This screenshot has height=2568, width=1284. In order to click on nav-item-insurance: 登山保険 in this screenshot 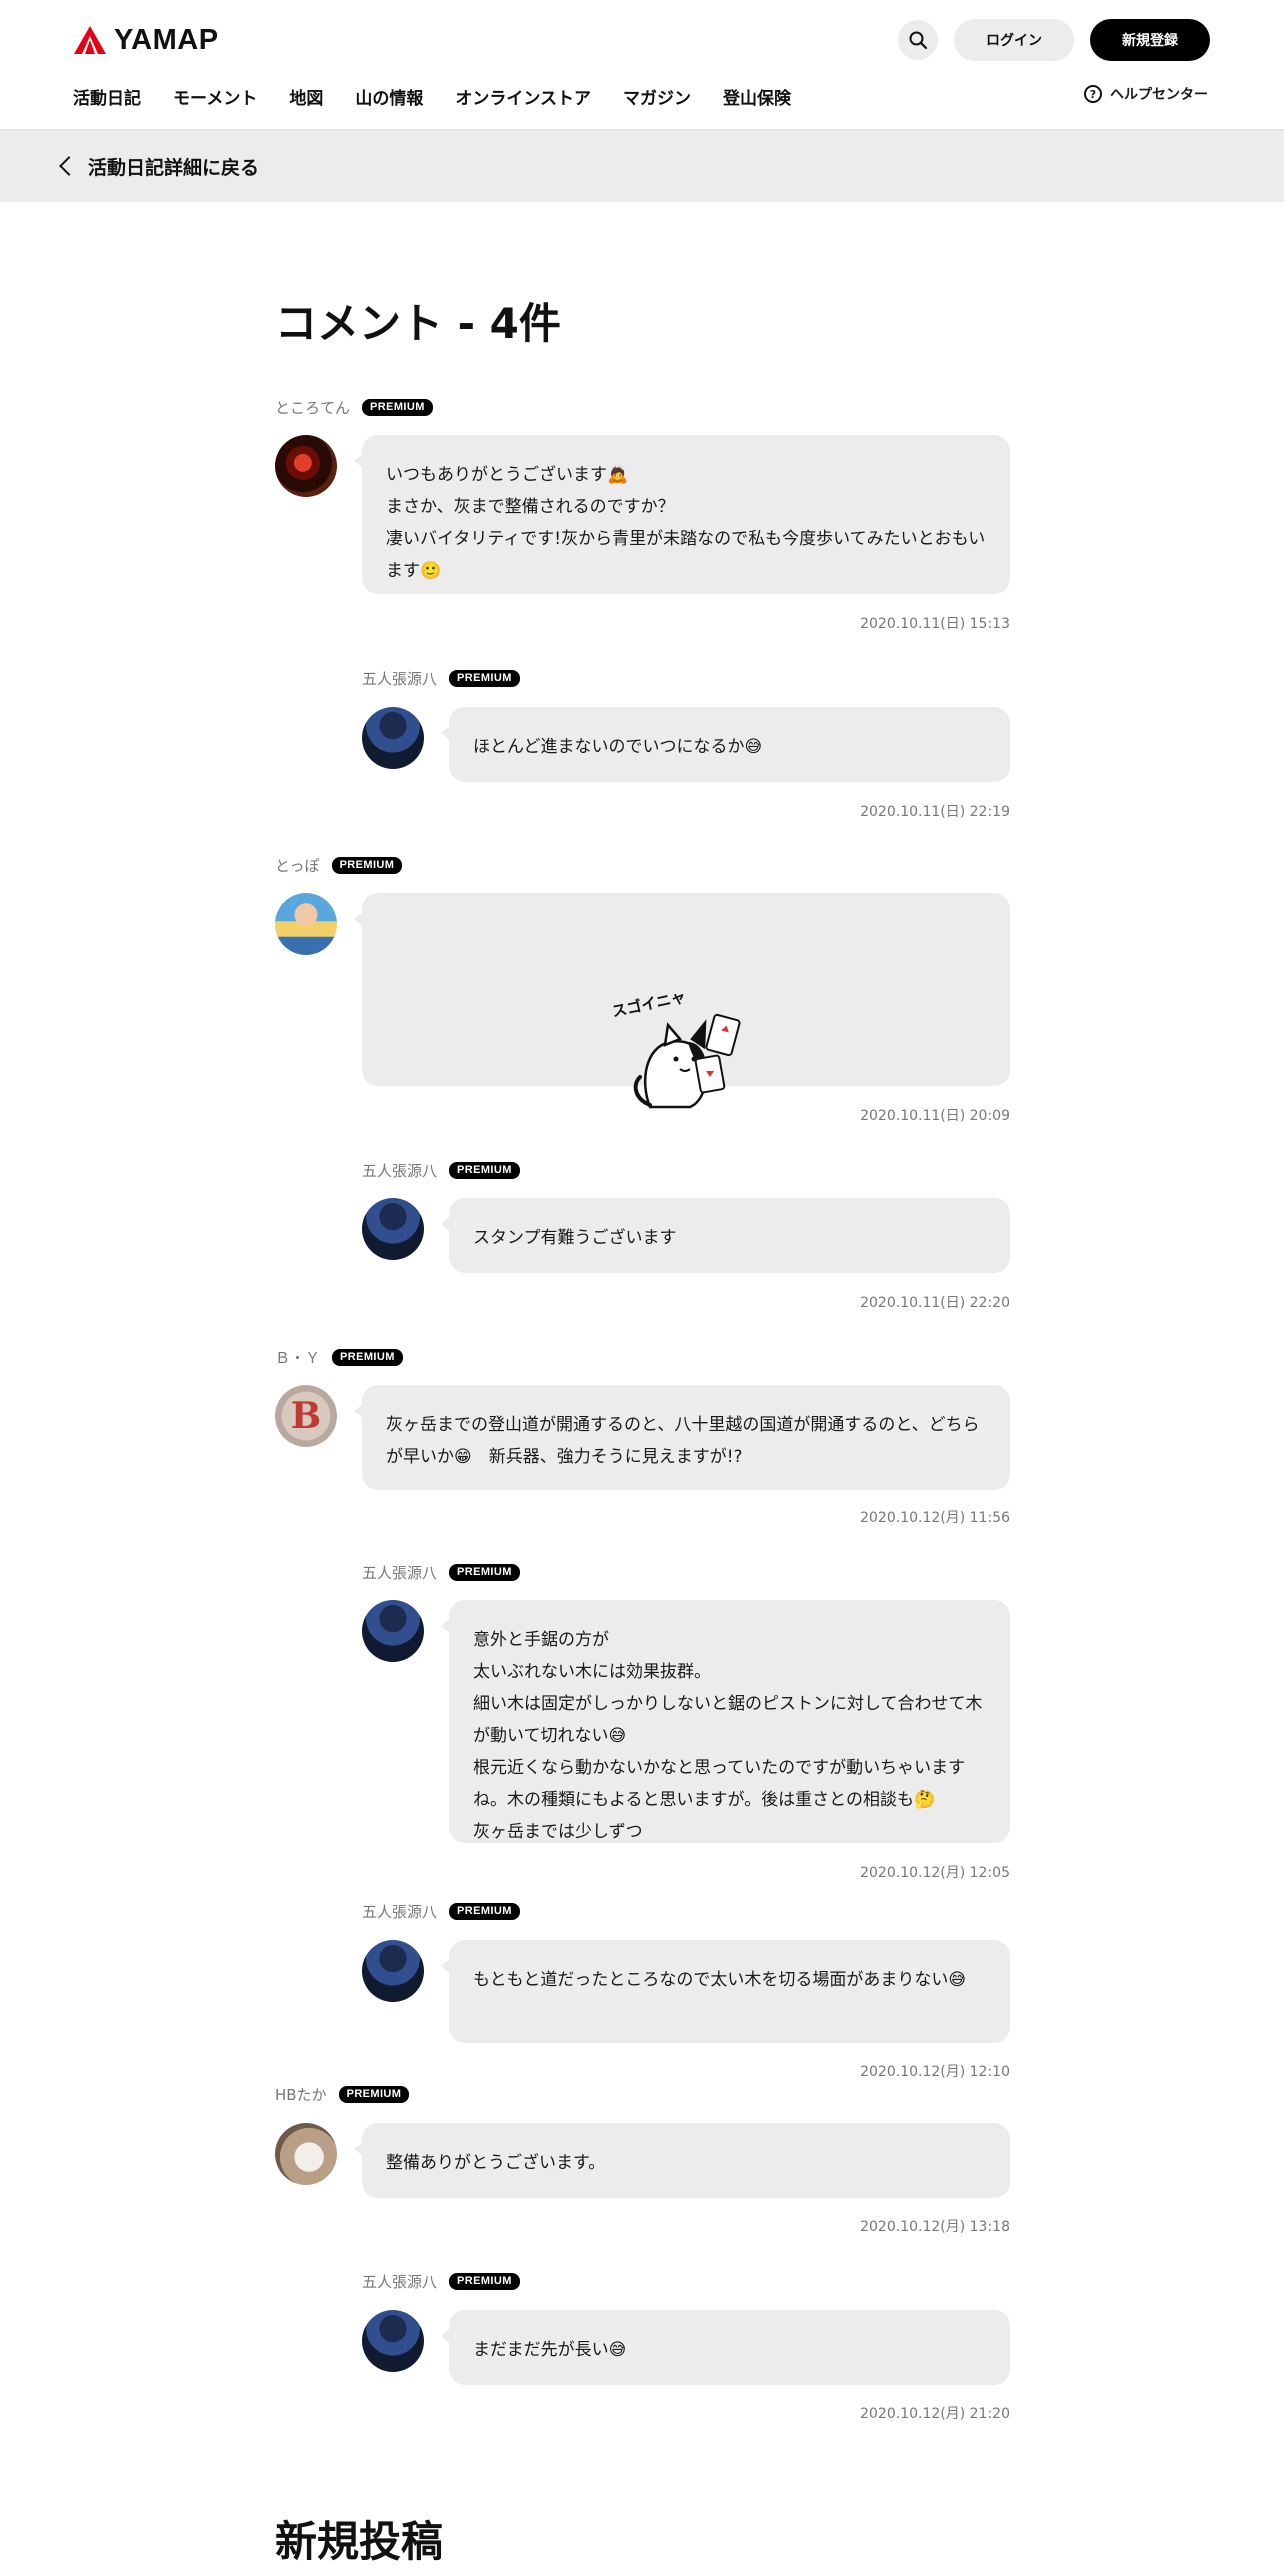, I will do `click(757, 96)`.